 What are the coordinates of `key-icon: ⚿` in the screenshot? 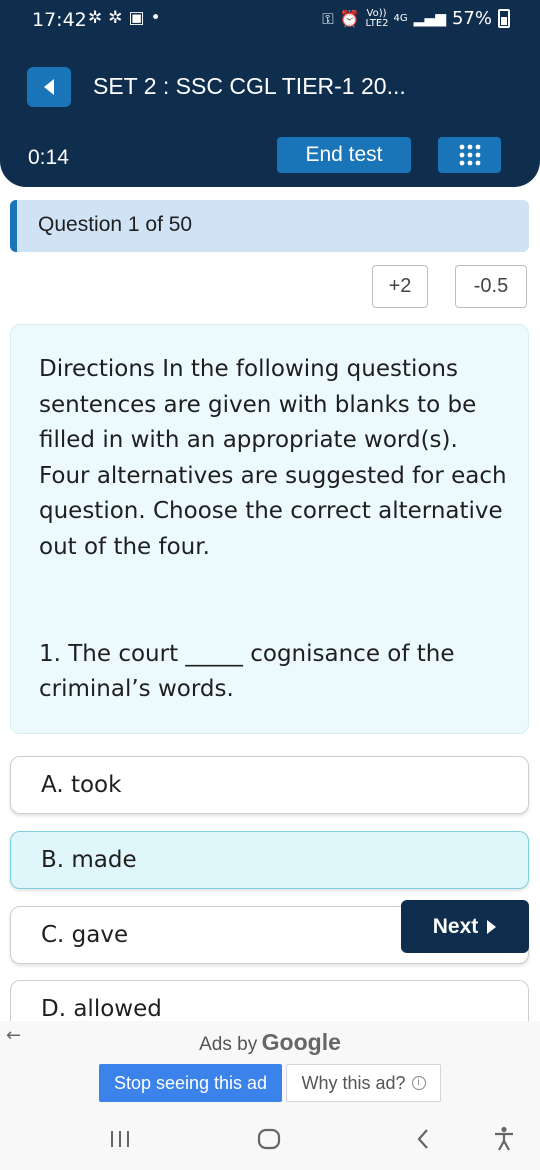 It's located at (328, 18).